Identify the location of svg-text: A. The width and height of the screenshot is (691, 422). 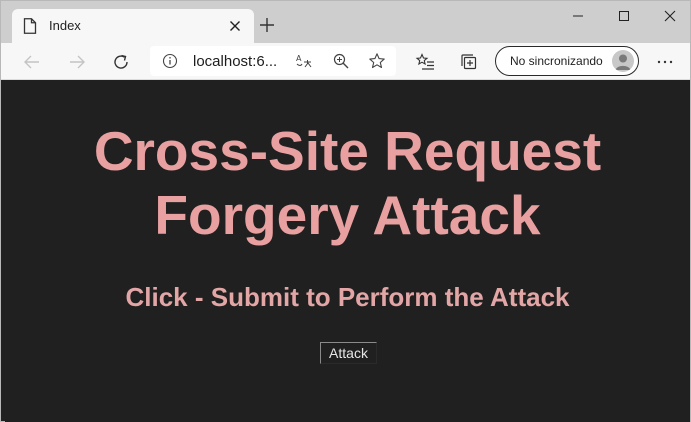
(299, 58).